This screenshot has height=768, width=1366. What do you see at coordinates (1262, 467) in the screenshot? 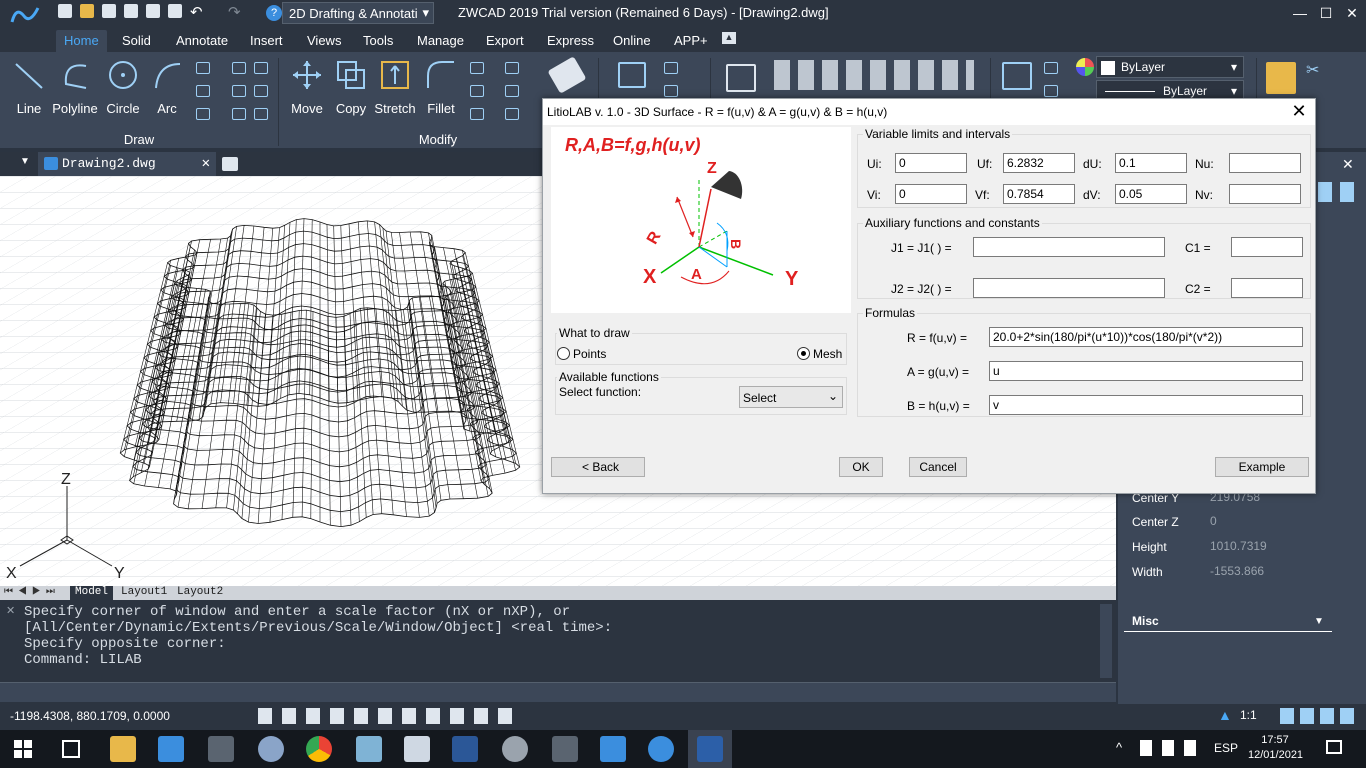
I see `example-button: Example` at bounding box center [1262, 467].